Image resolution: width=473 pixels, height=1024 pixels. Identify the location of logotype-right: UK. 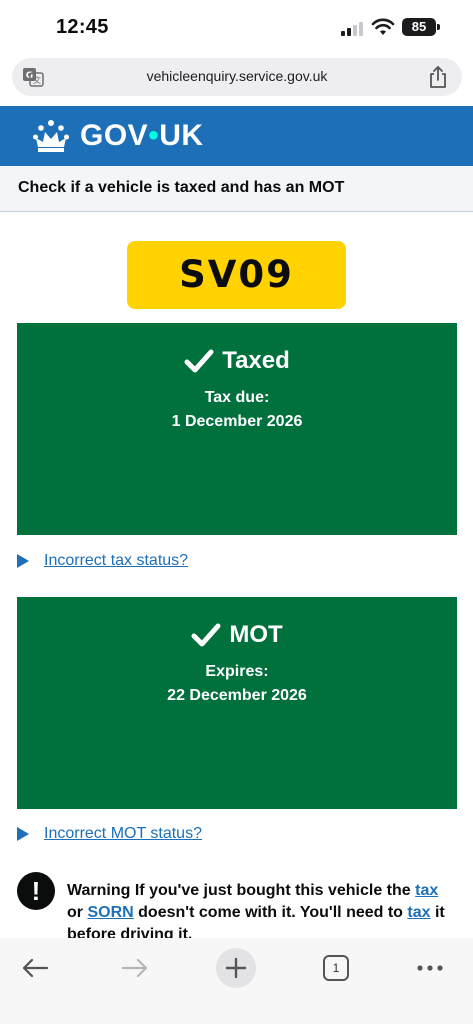
(181, 135).